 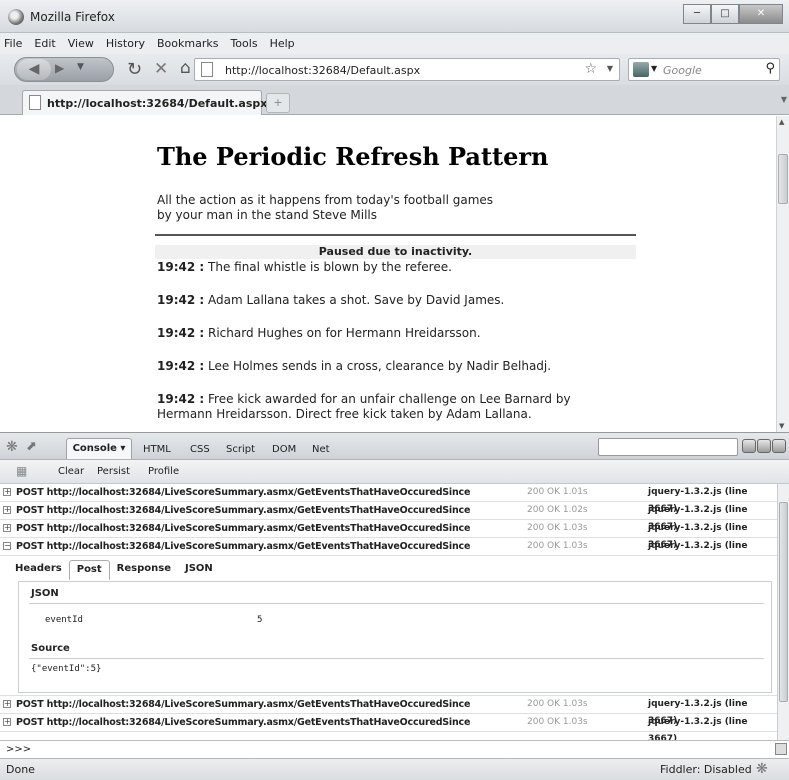 I want to click on persist-button: Persist, so click(x=113, y=471).